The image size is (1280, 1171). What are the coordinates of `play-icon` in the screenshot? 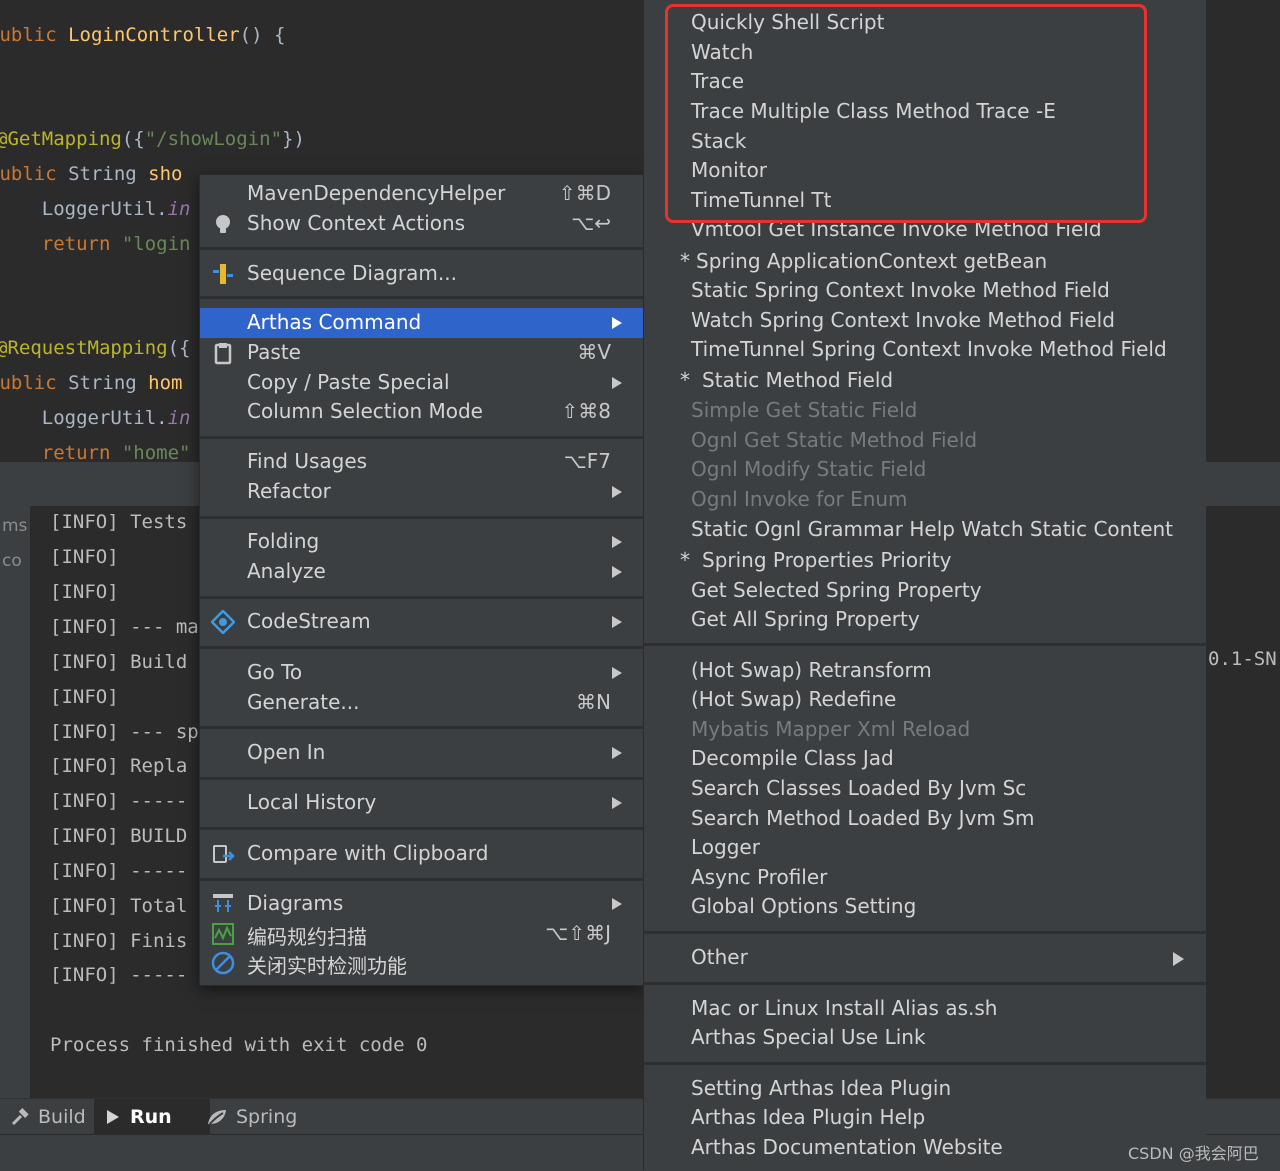 It's located at (113, 1117).